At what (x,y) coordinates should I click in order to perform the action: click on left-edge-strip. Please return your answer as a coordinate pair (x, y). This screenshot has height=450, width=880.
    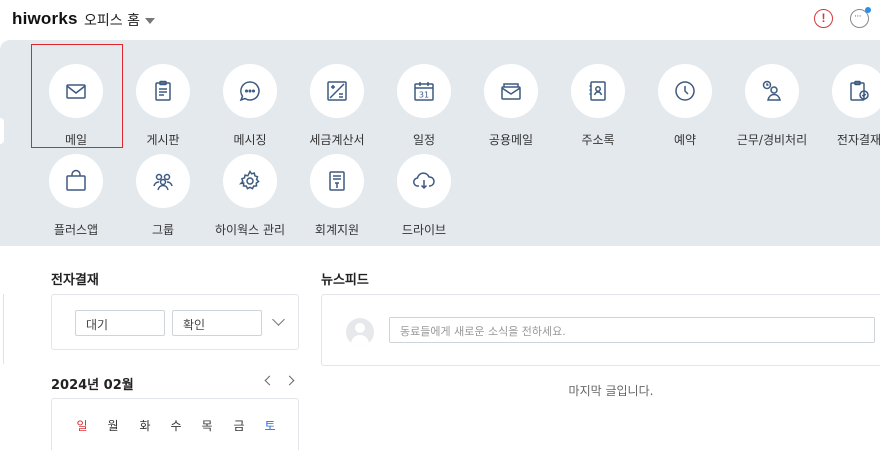
    Looking at the image, I should click on (2, 329).